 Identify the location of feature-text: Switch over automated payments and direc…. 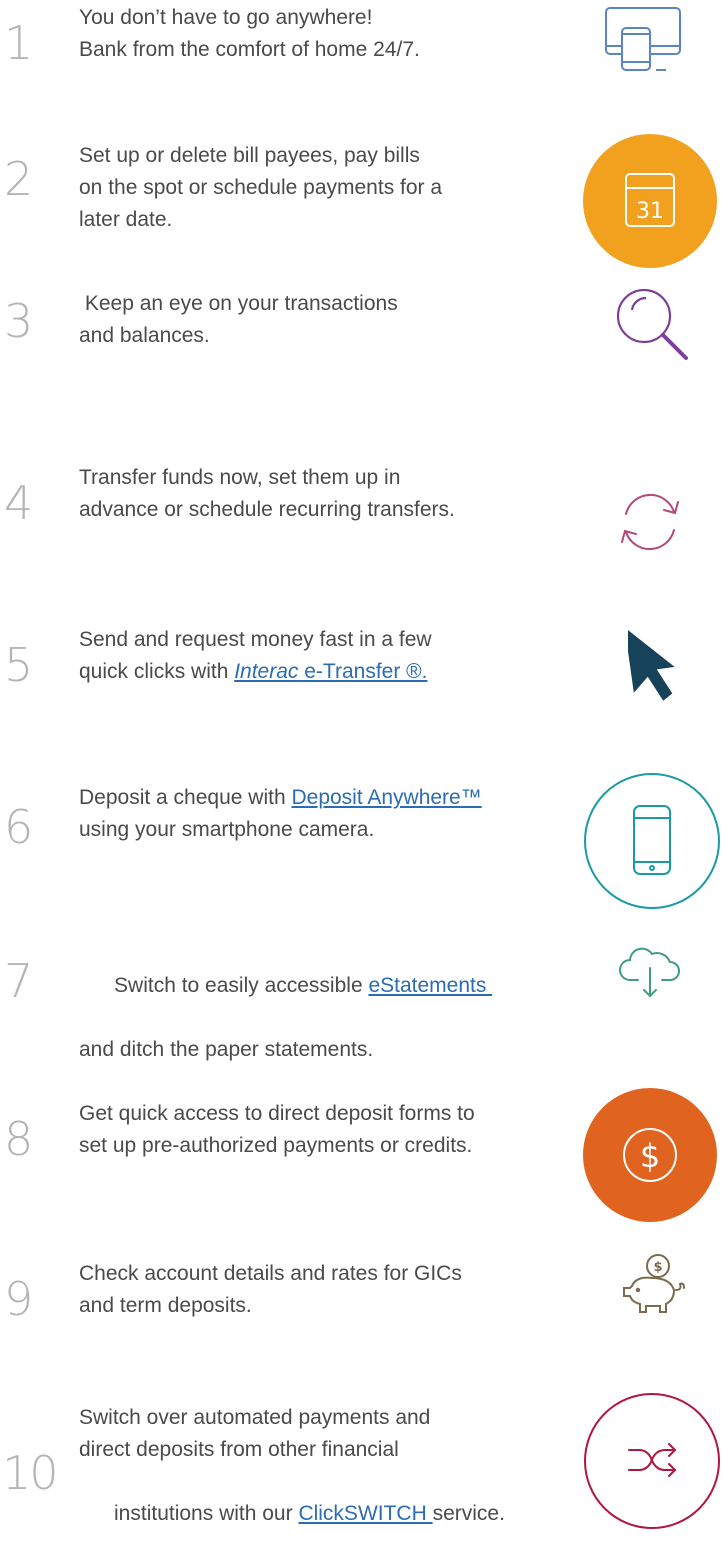
(292, 1465).